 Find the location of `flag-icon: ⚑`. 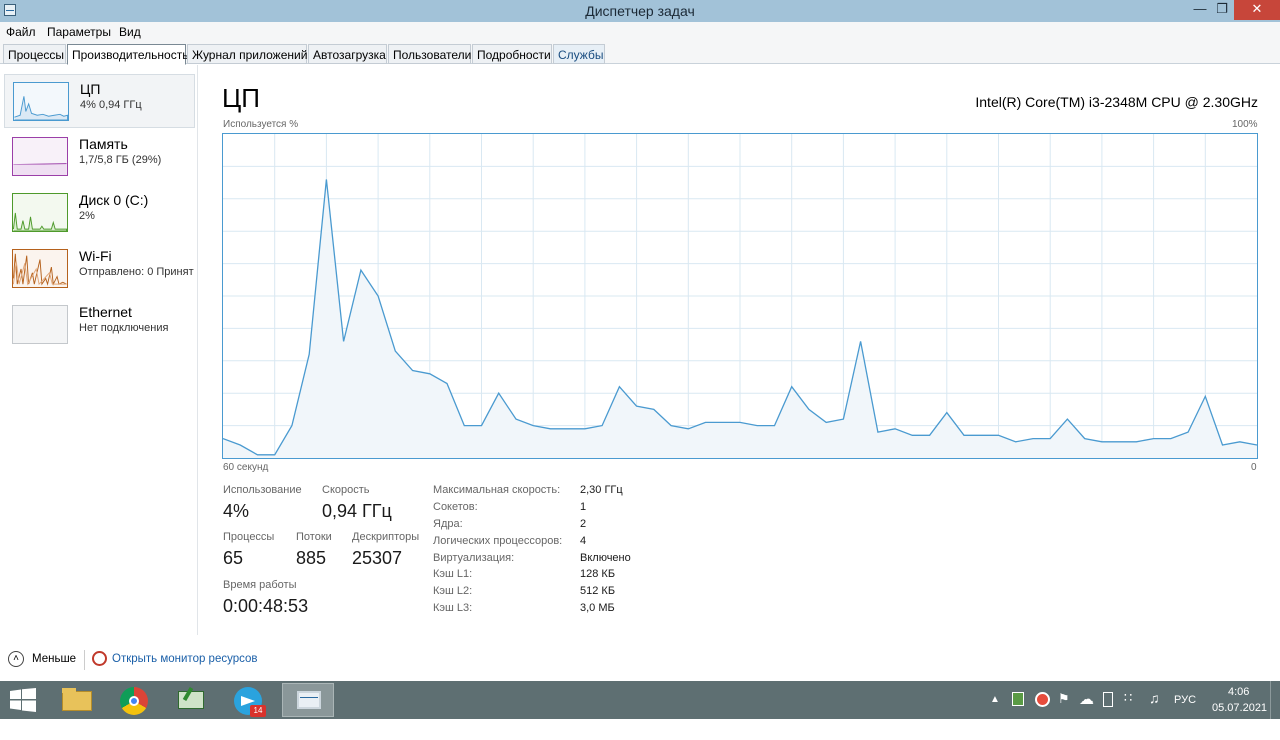

flag-icon: ⚑ is located at coordinates (1064, 710).